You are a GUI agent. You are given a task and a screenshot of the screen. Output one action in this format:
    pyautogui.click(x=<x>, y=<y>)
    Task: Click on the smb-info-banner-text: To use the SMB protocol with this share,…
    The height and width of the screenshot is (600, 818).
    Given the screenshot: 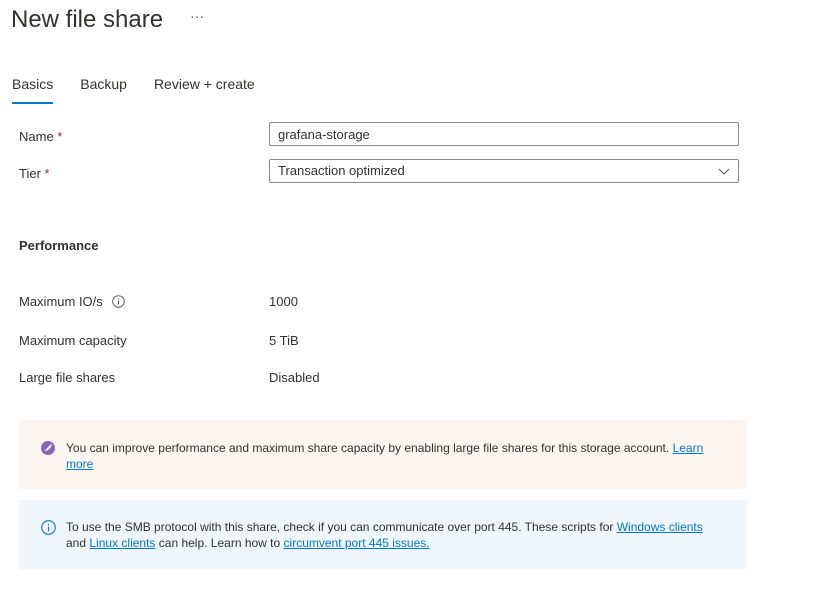 What is the action you would take?
    pyautogui.click(x=386, y=535)
    